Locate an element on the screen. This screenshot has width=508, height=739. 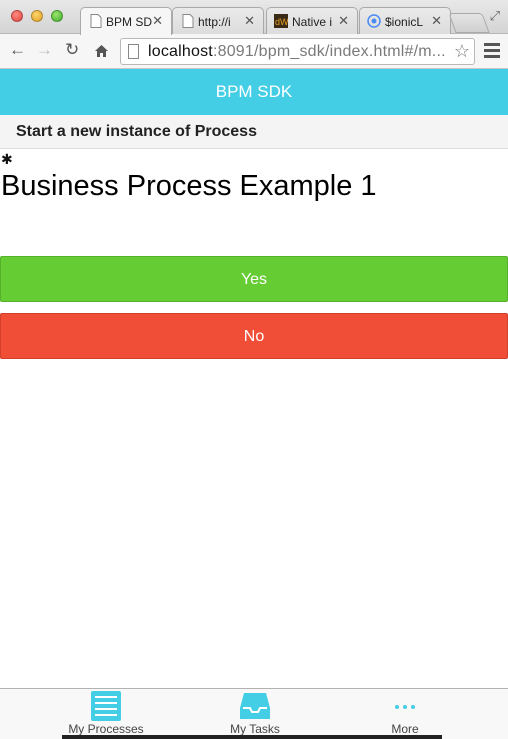
tab-label: My Tasks is located at coordinates (255, 729).